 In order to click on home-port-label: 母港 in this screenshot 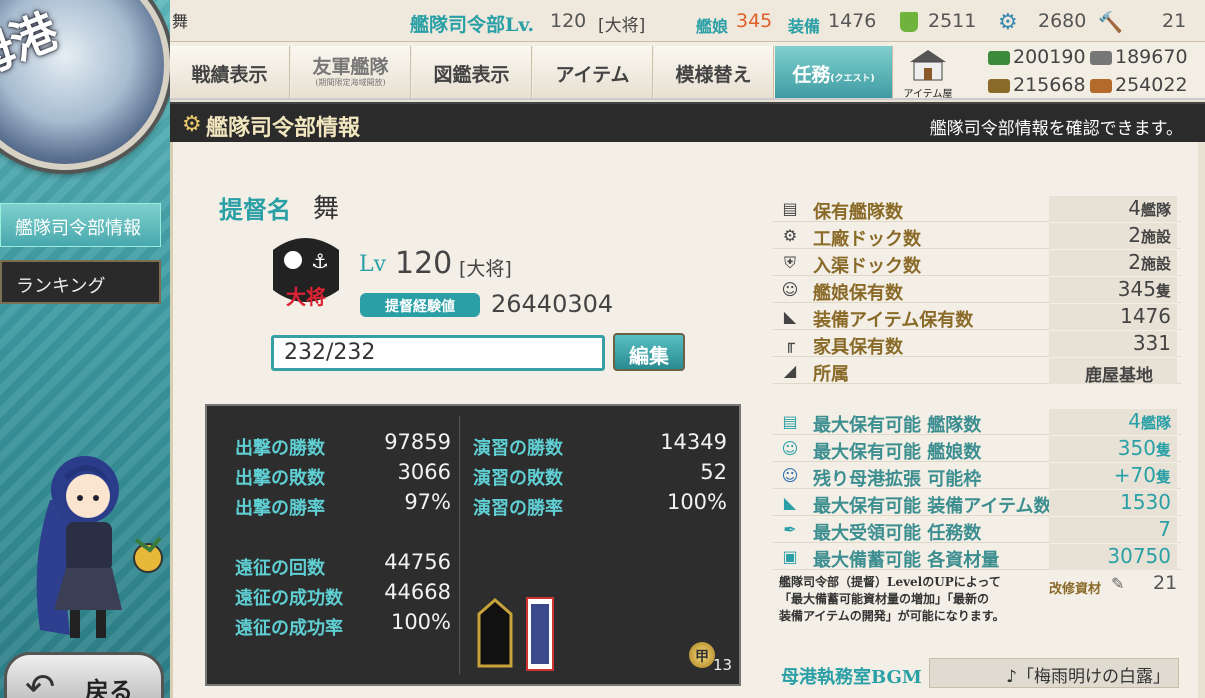, I will do `click(32, 46)`.